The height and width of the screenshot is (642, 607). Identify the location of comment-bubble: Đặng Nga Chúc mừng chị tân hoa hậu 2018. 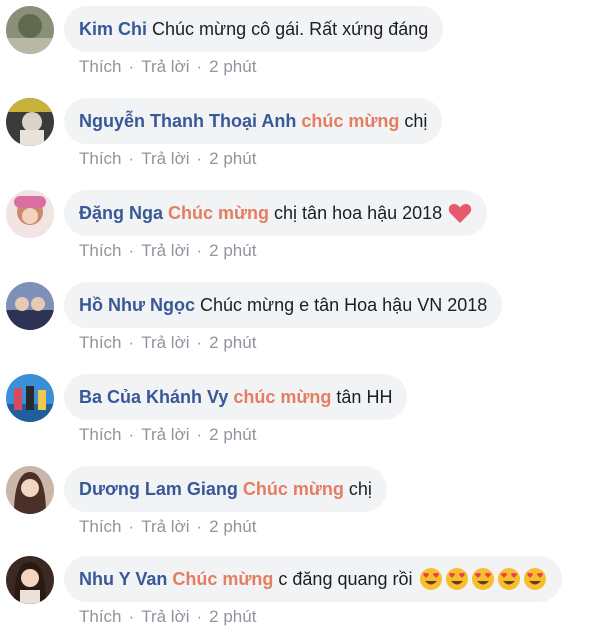
(276, 213).